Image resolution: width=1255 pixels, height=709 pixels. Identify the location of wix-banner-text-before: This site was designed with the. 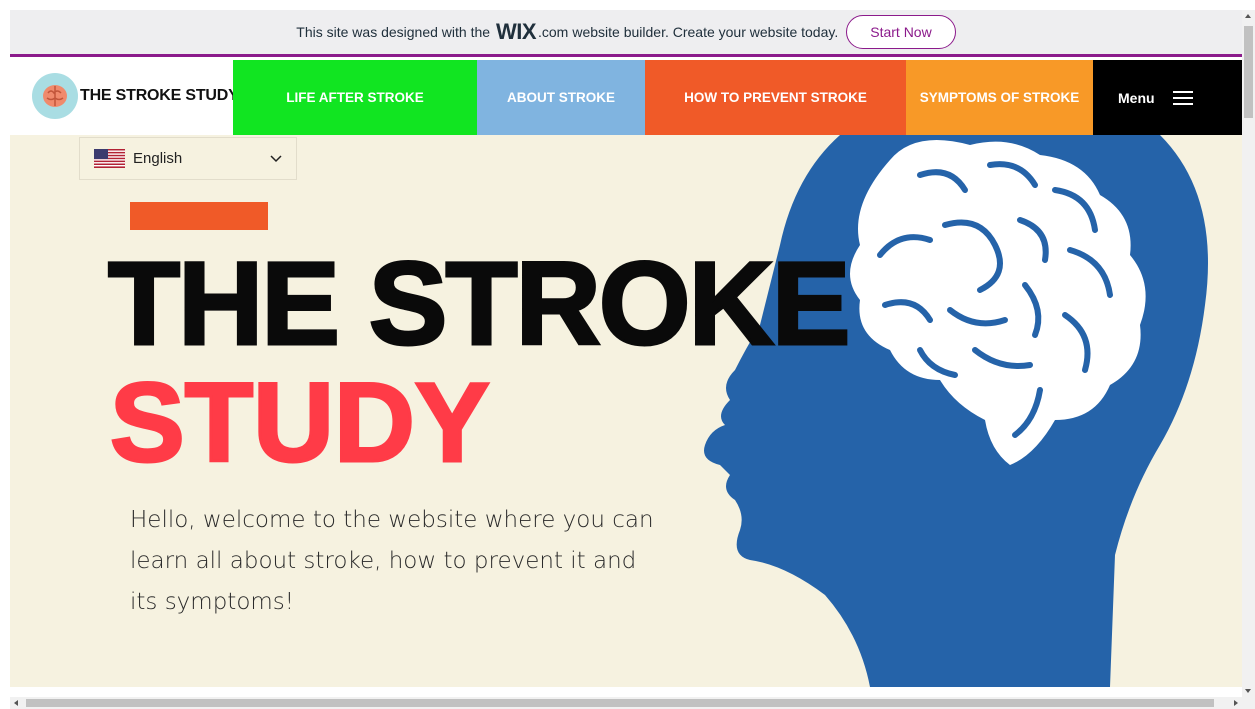
(393, 32).